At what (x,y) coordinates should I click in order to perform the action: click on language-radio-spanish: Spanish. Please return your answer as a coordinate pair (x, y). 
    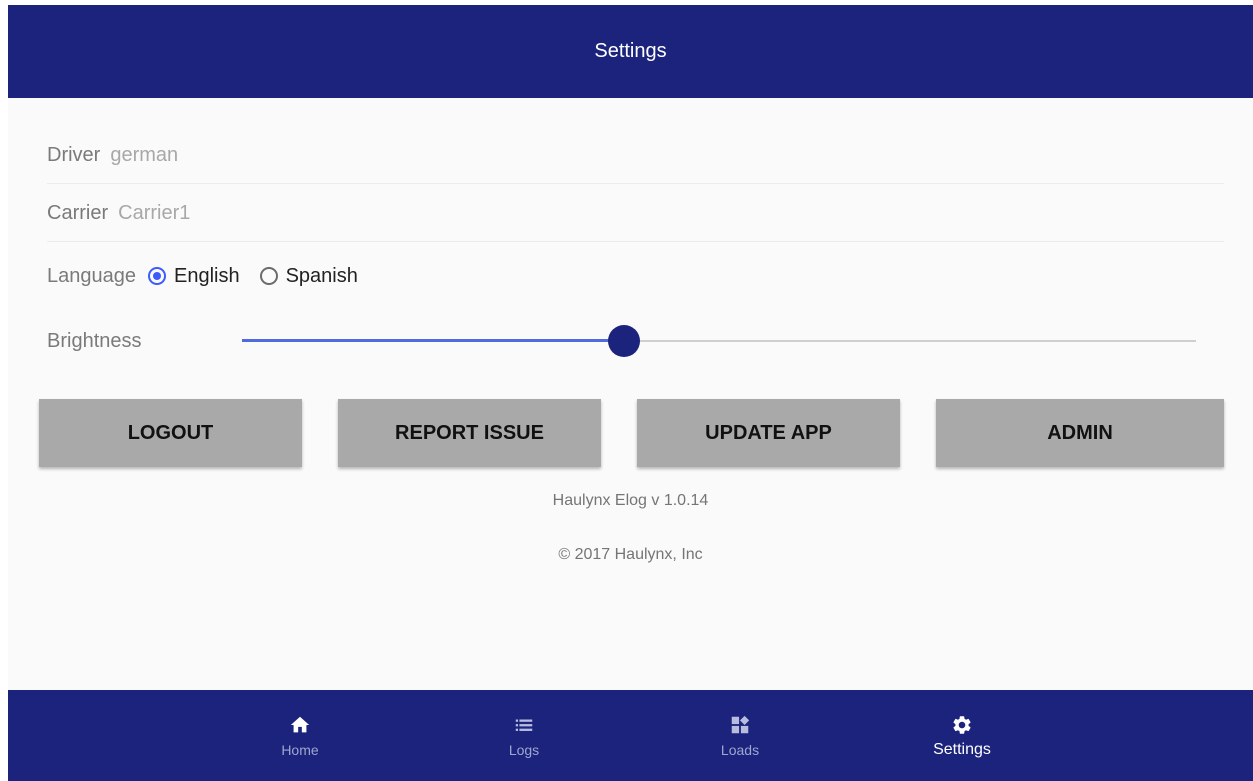
    Looking at the image, I should click on (308, 276).